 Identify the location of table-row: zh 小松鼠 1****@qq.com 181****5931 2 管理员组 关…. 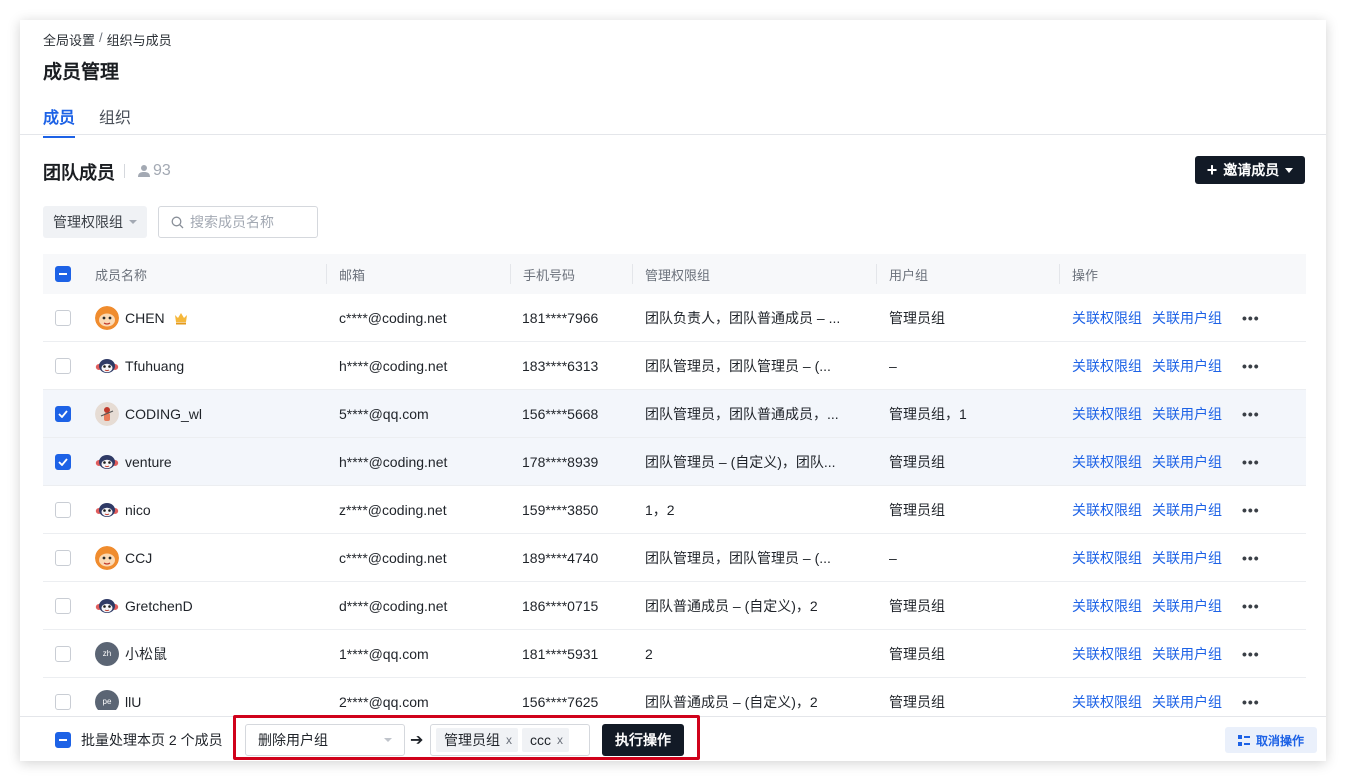
(674, 654).